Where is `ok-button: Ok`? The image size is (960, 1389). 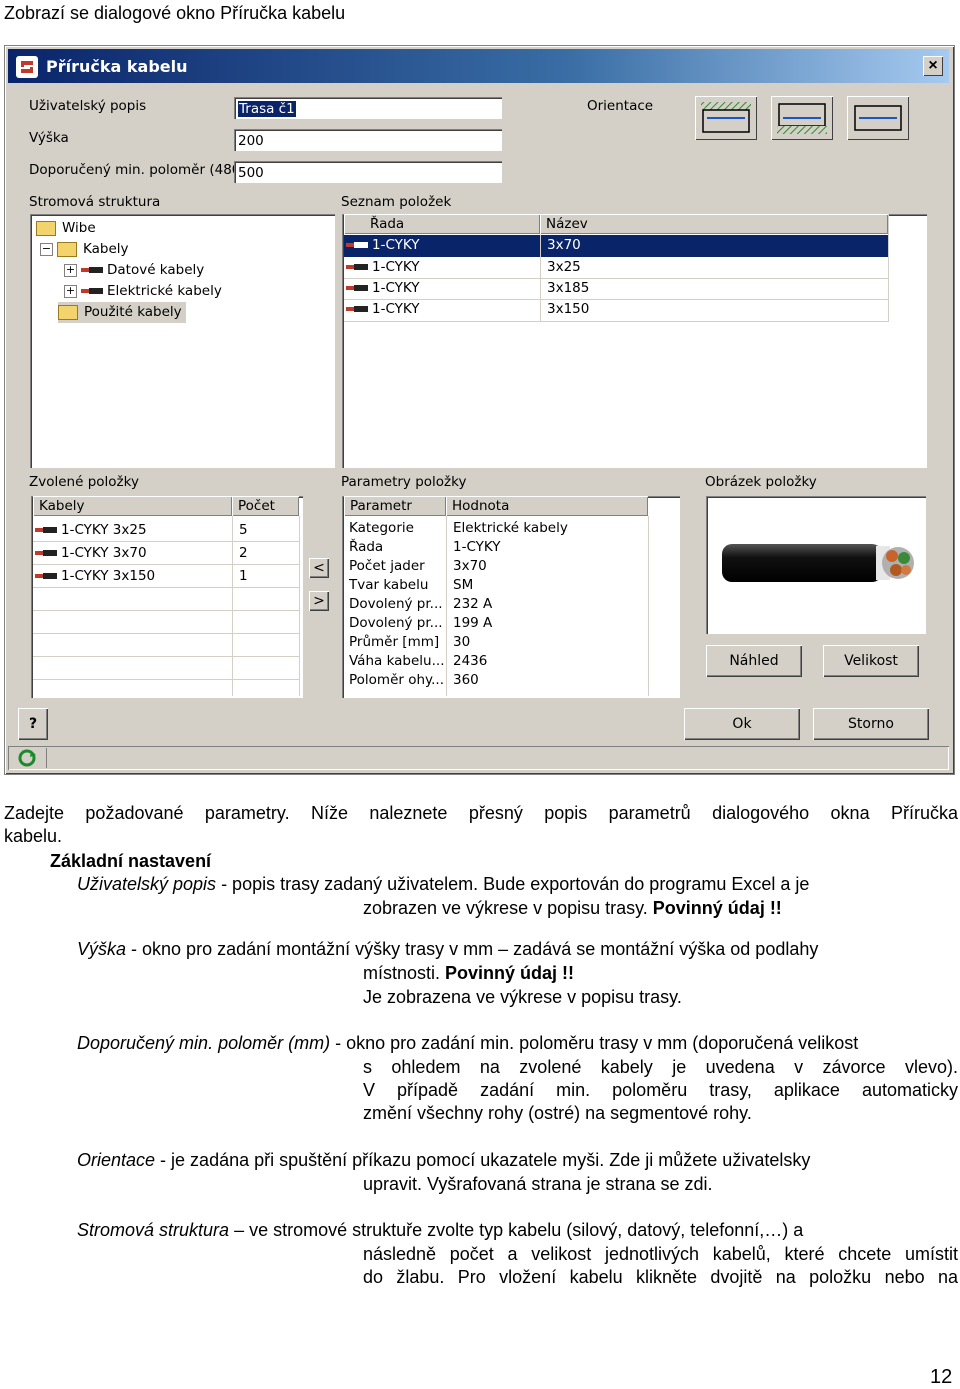 ok-button: Ok is located at coordinates (742, 724).